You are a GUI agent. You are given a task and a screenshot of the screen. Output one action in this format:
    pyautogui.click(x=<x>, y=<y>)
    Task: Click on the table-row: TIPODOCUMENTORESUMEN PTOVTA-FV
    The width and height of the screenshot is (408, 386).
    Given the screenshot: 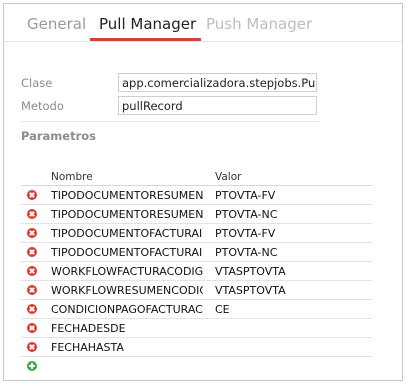 What is the action you would take?
    pyautogui.click(x=196, y=195)
    